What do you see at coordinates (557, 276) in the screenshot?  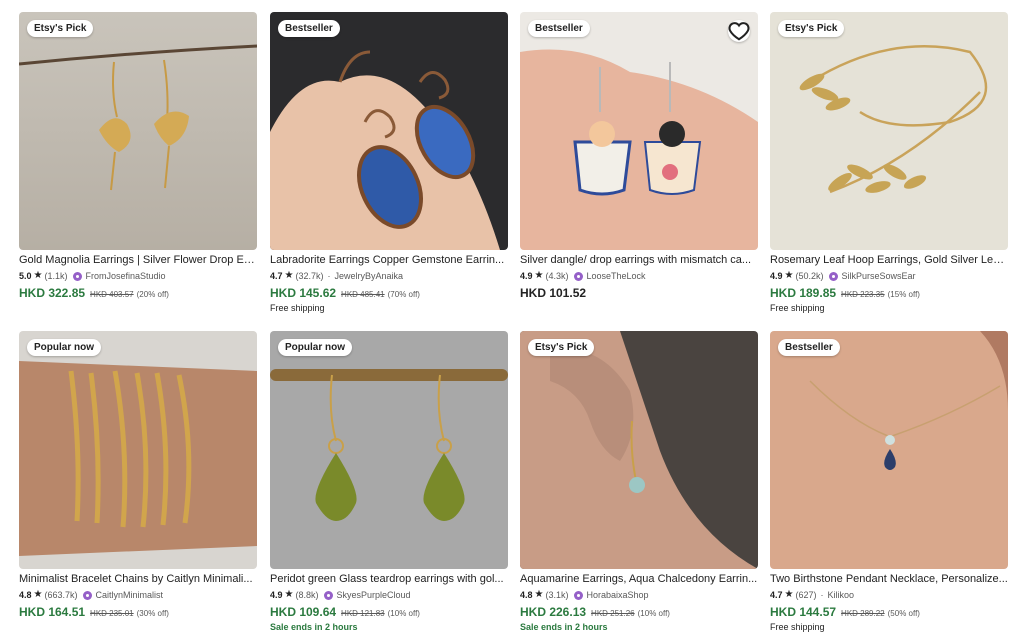 I see `review-count: (4.3k)` at bounding box center [557, 276].